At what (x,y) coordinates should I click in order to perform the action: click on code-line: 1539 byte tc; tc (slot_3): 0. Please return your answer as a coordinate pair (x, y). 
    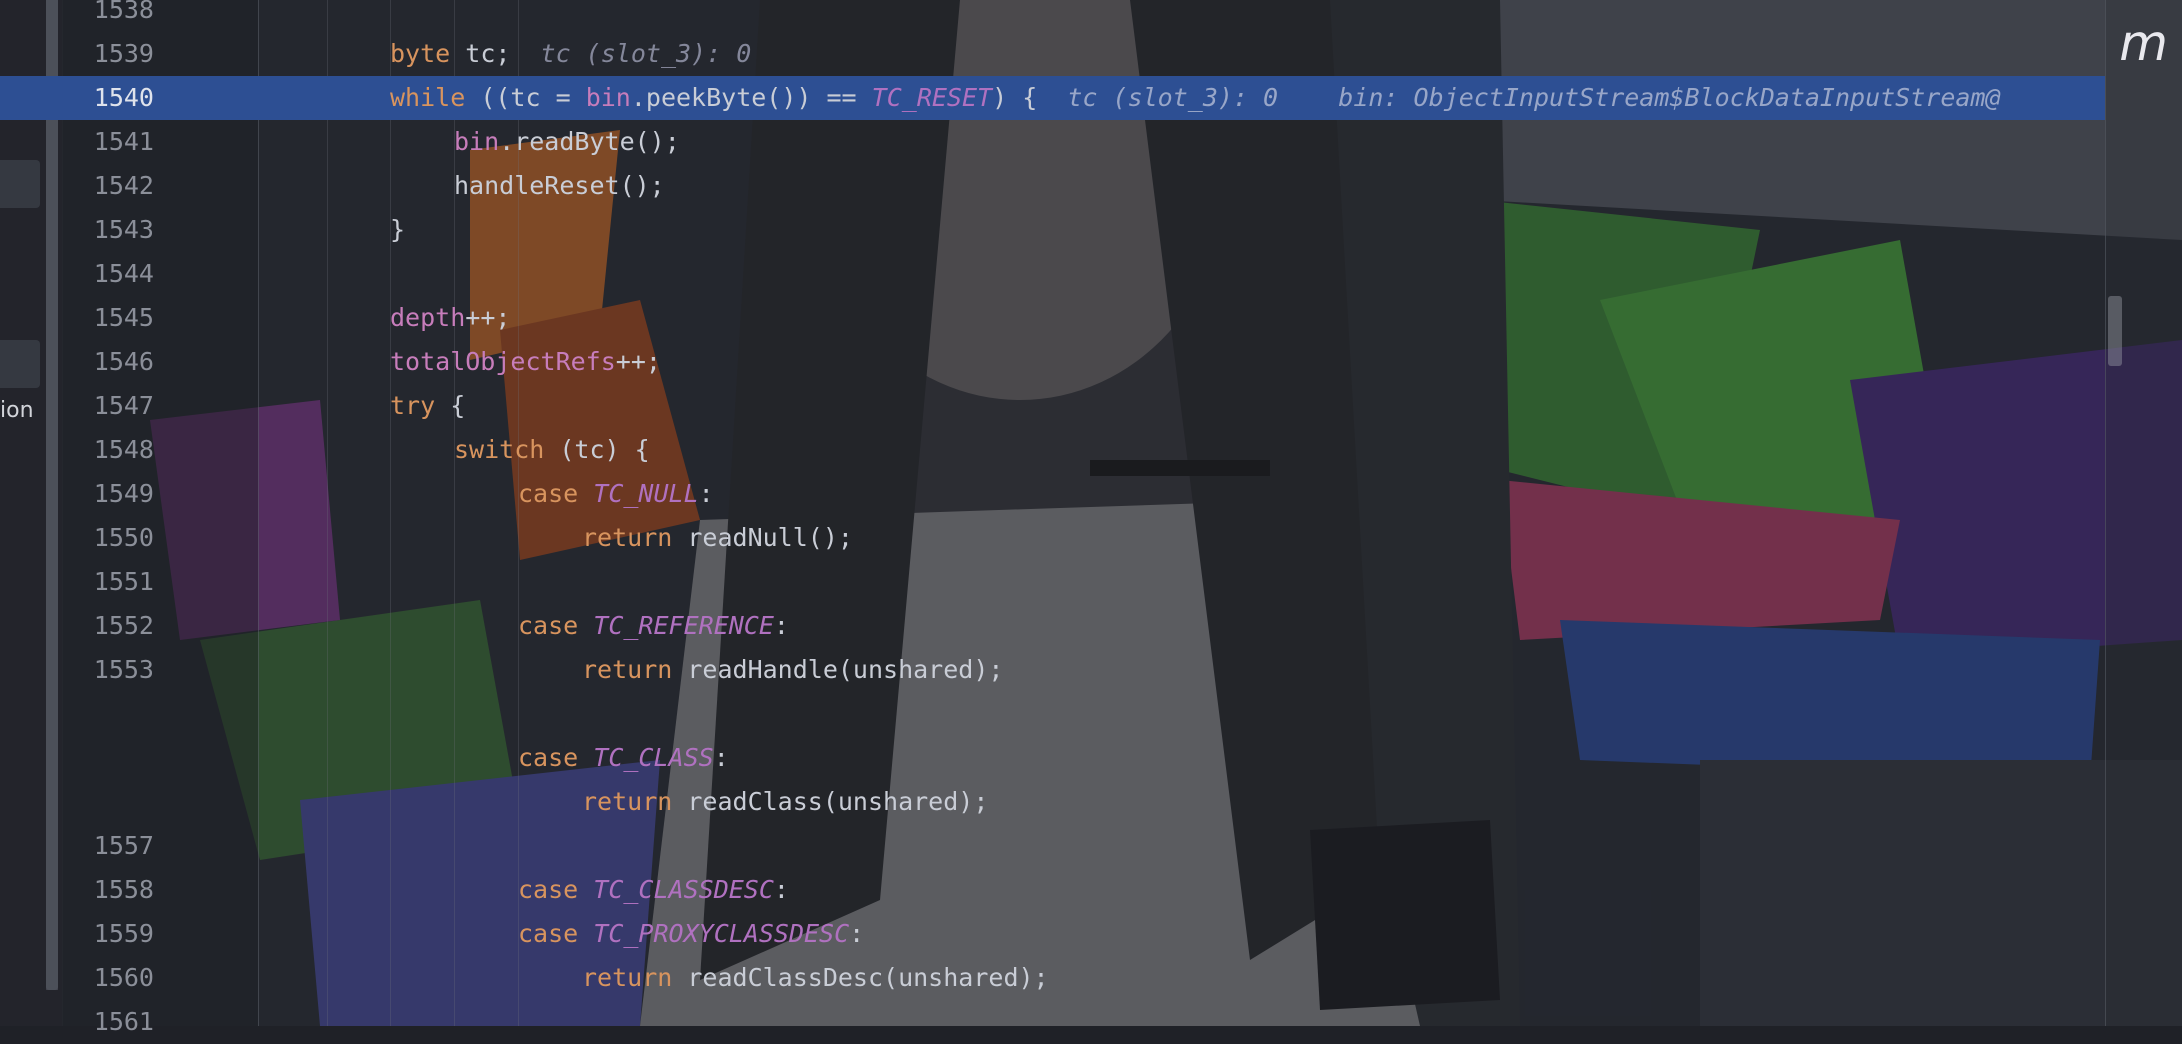
    Looking at the image, I should click on (1052, 54).